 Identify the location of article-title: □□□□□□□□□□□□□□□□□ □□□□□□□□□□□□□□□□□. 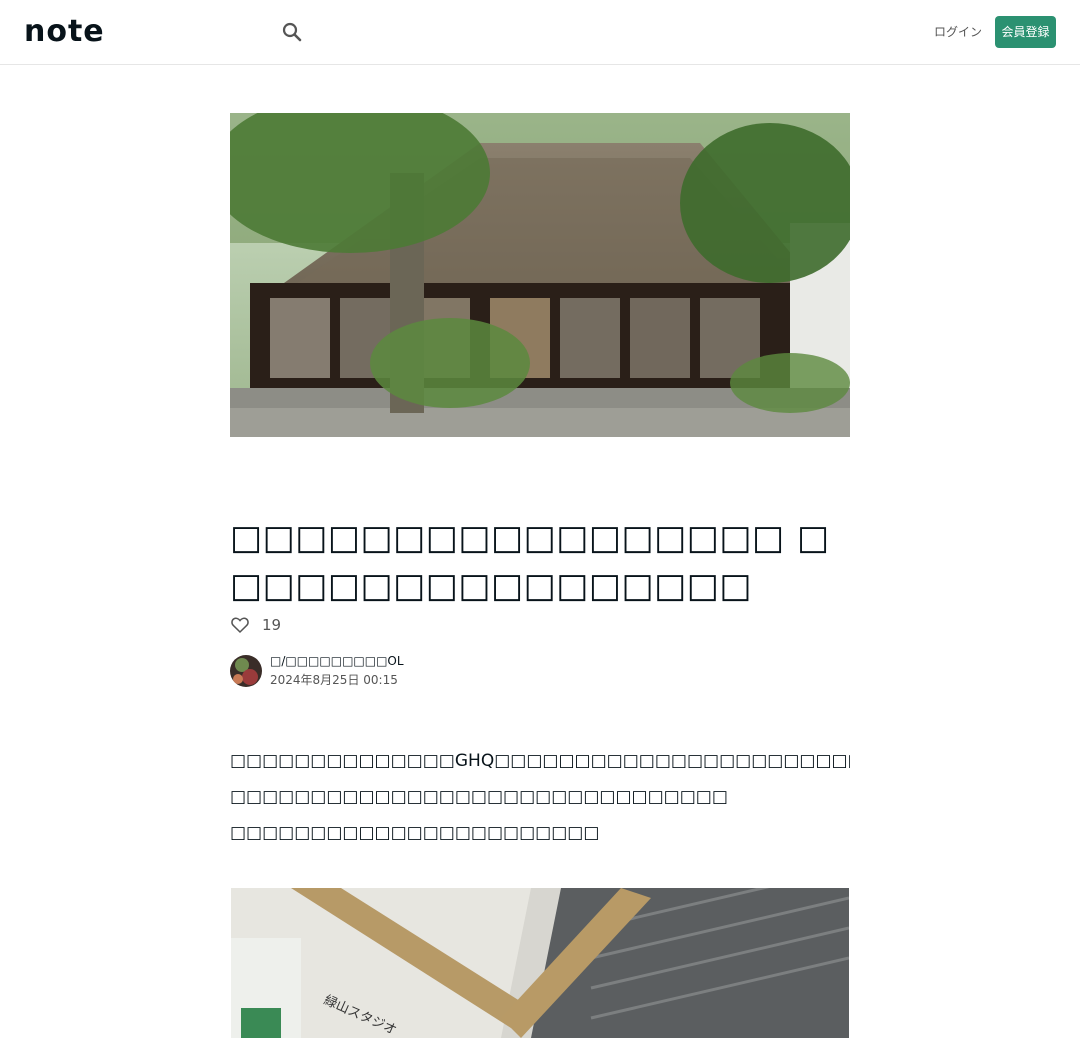
(530, 562).